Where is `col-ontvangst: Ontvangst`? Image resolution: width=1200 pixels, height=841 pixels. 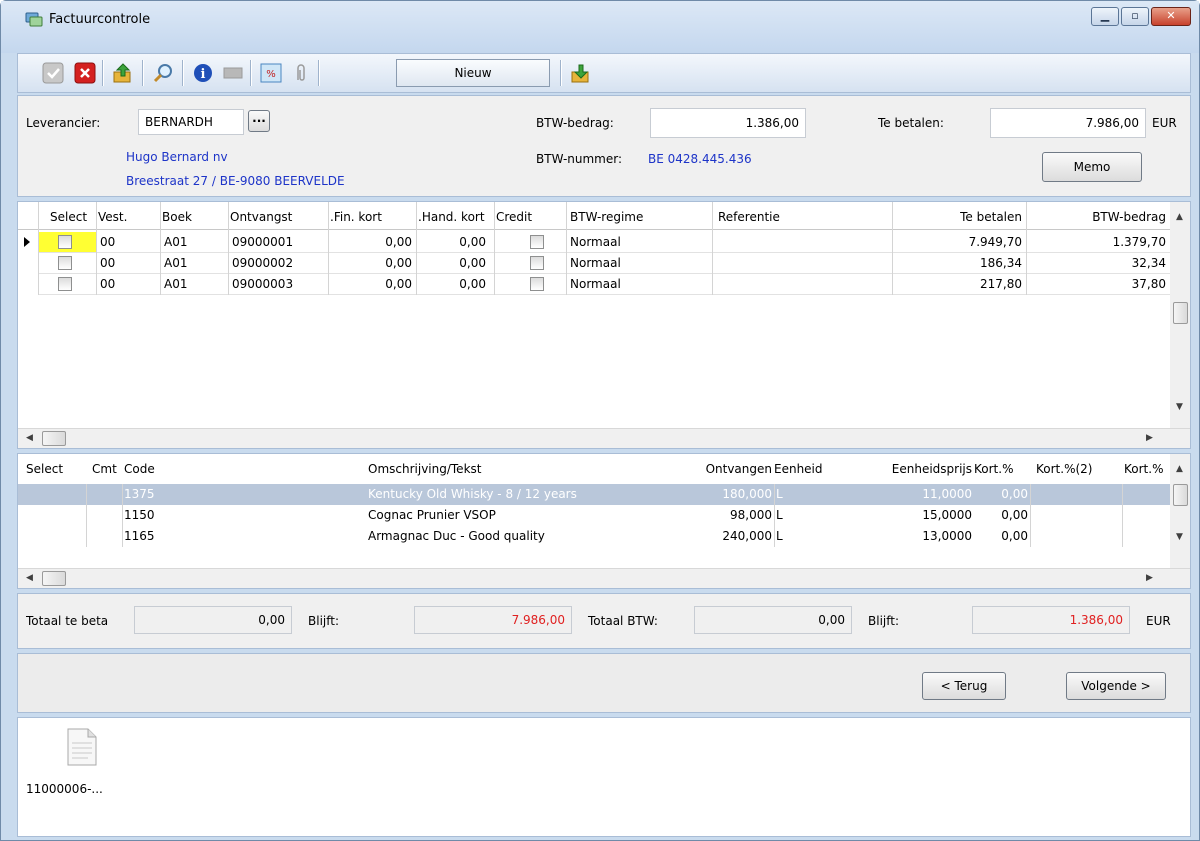 col-ontvangst: Ontvangst is located at coordinates (280, 217).